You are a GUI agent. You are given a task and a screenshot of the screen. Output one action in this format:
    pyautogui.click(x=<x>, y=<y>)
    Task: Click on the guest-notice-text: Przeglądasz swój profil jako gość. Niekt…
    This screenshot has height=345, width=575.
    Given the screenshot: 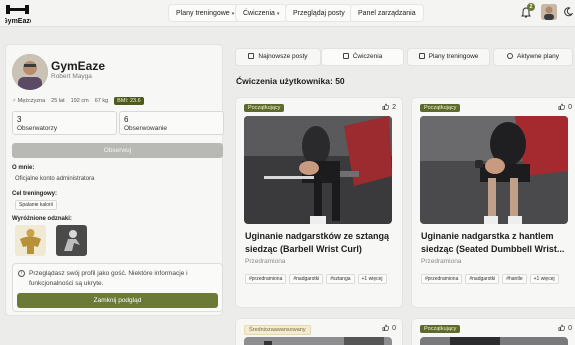 What is the action you would take?
    pyautogui.click(x=108, y=278)
    